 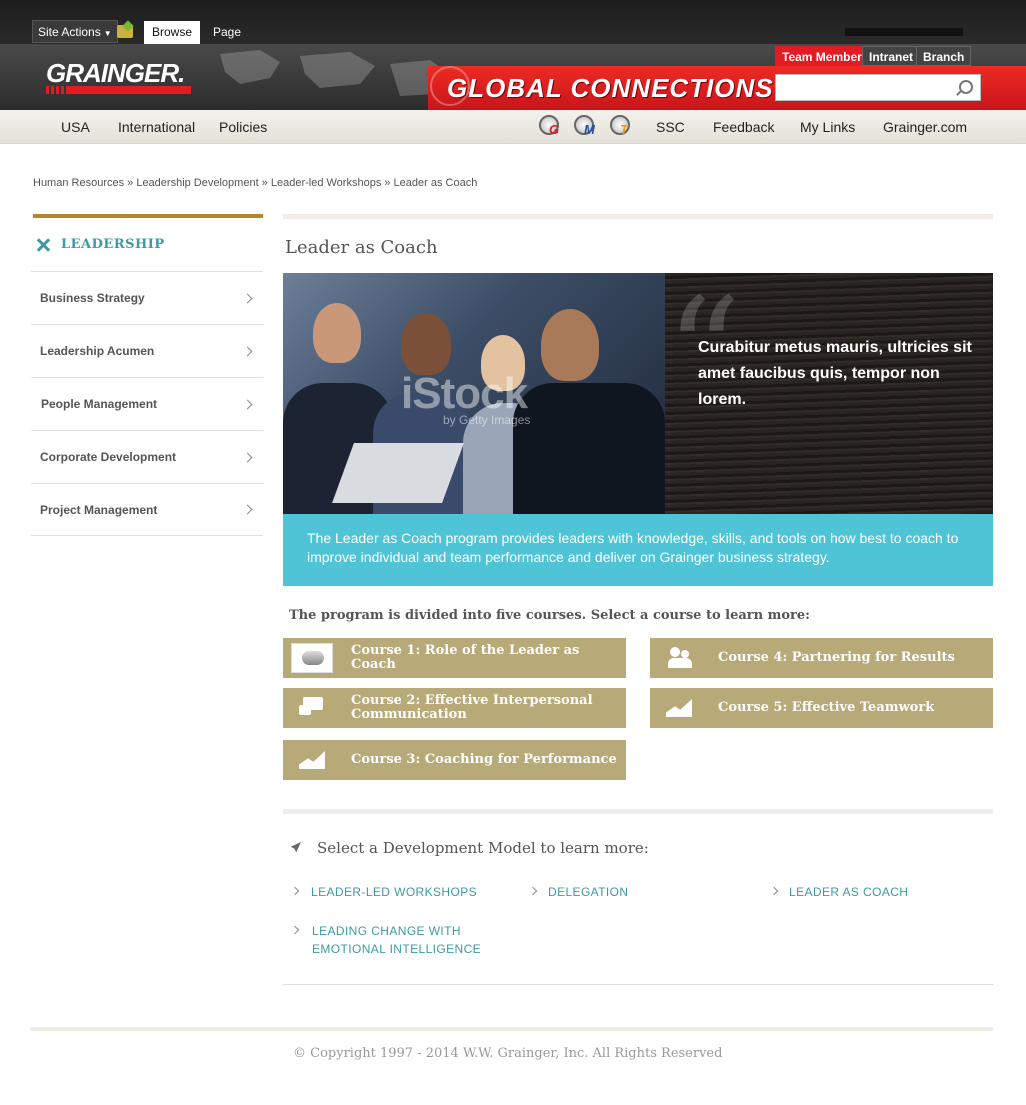 What do you see at coordinates (43, 245) in the screenshot?
I see `tools-icon` at bounding box center [43, 245].